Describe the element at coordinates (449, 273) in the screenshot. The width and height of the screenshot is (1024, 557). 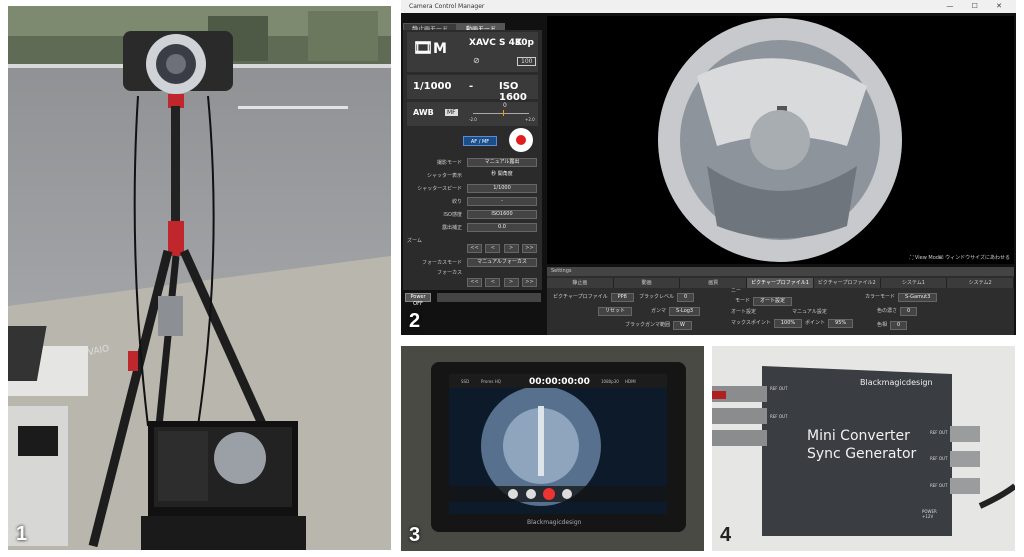
I see `control-focus: フォーカス` at that location.